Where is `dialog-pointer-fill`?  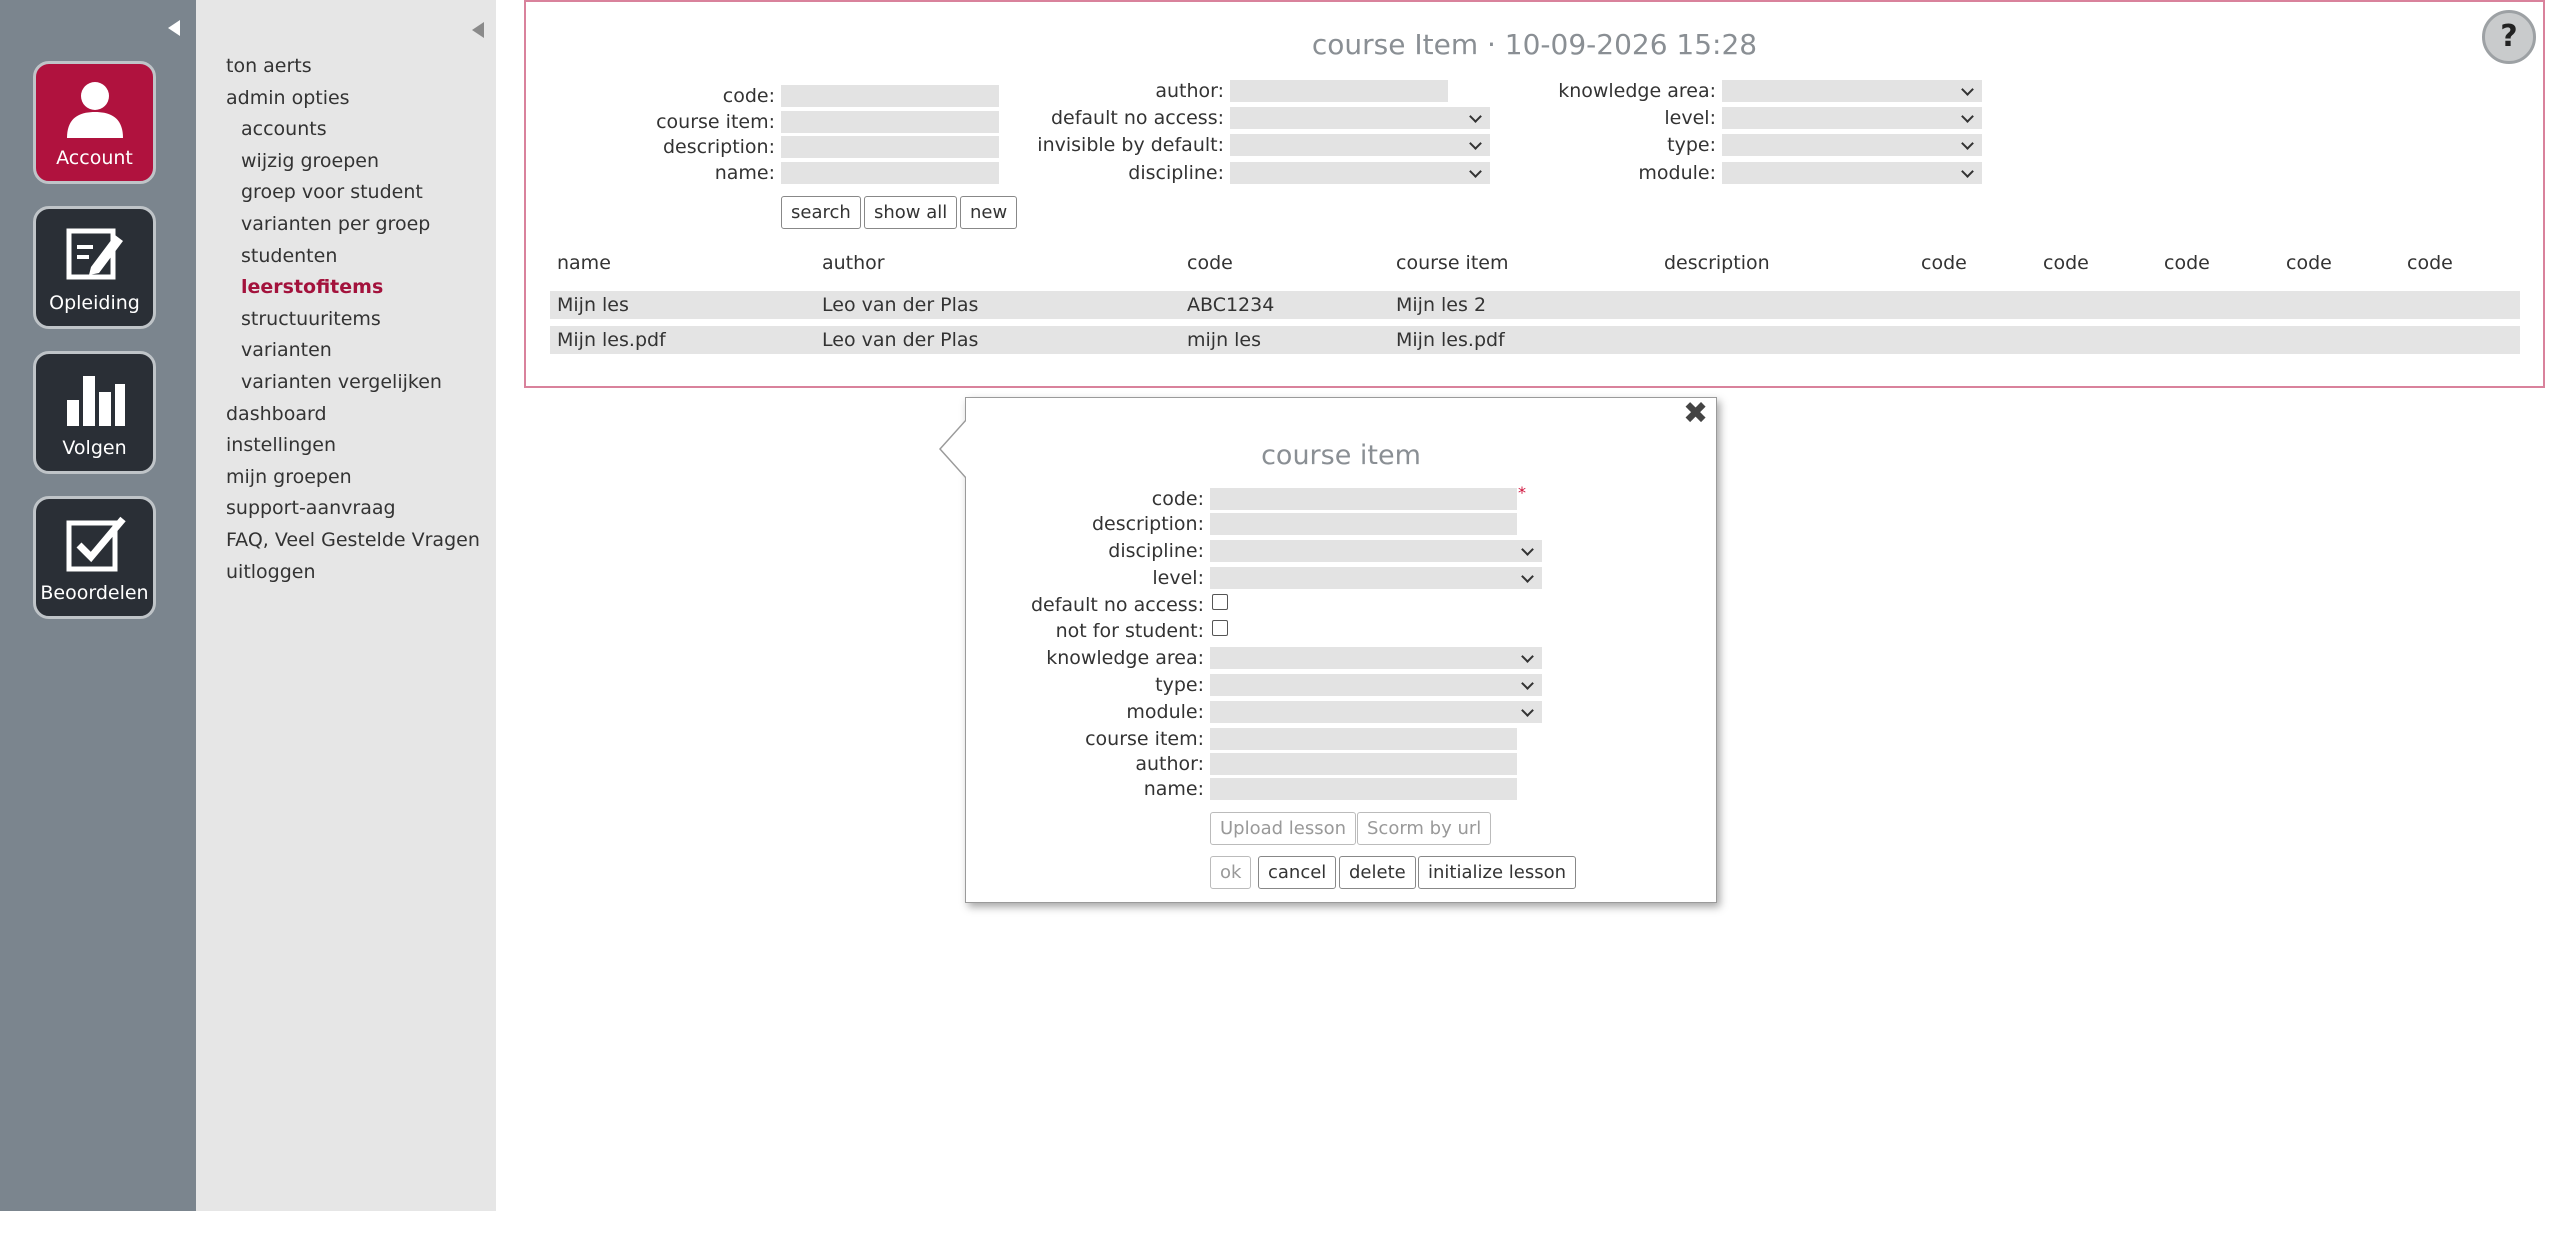 dialog-pointer-fill is located at coordinates (954, 449).